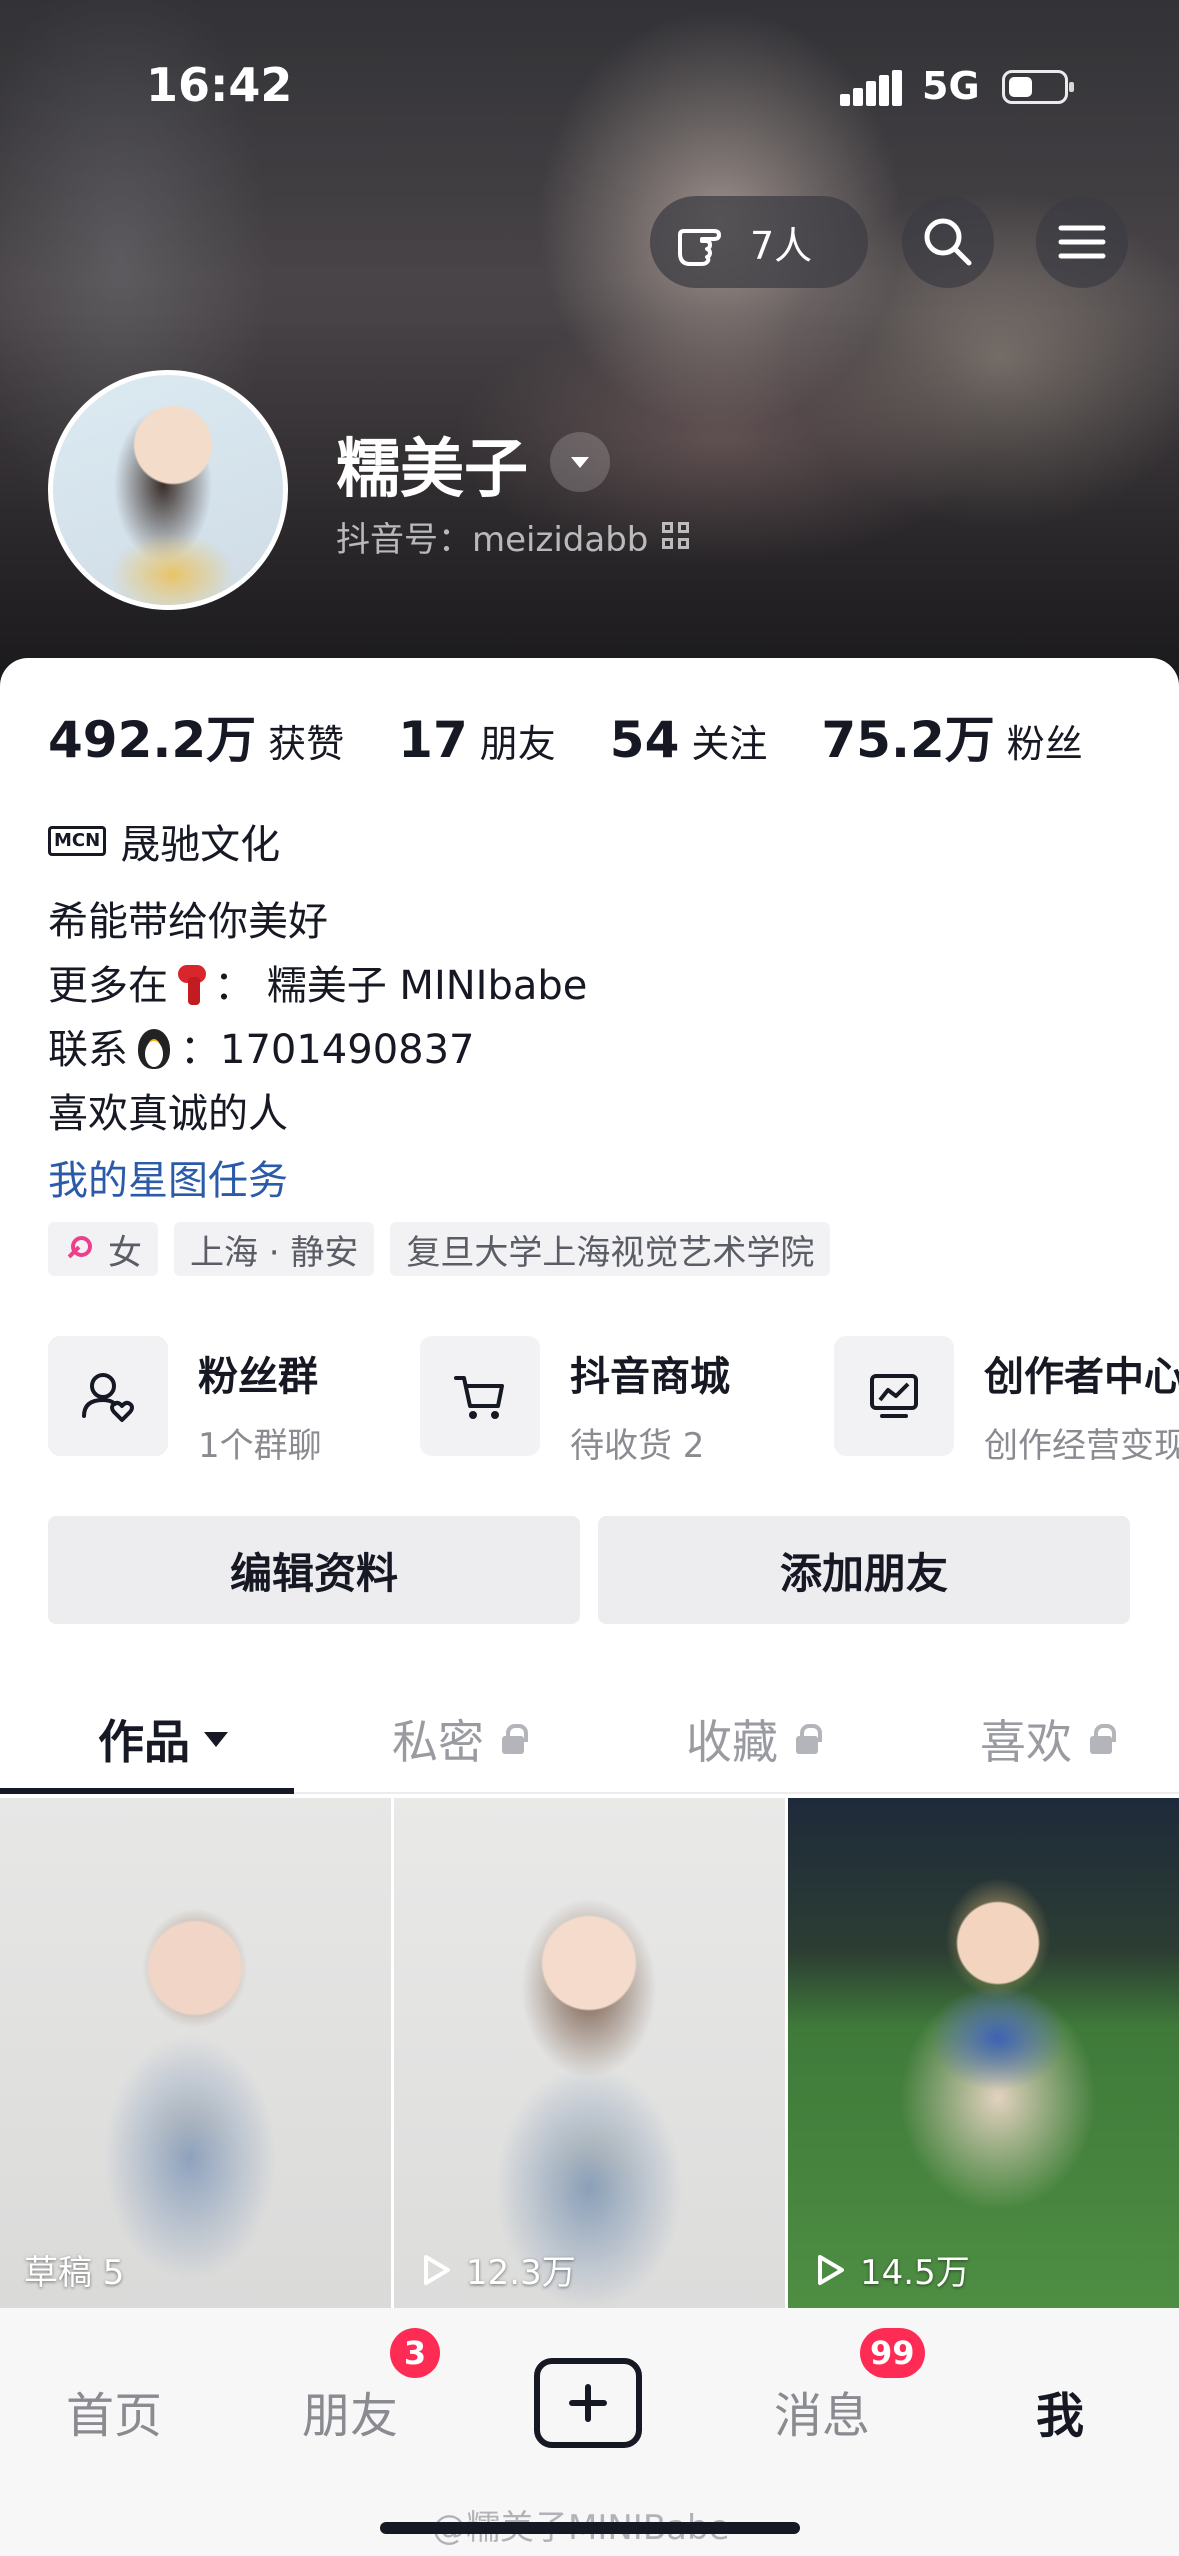  I want to click on location-tag: 上海 · 静安, so click(274, 1249).